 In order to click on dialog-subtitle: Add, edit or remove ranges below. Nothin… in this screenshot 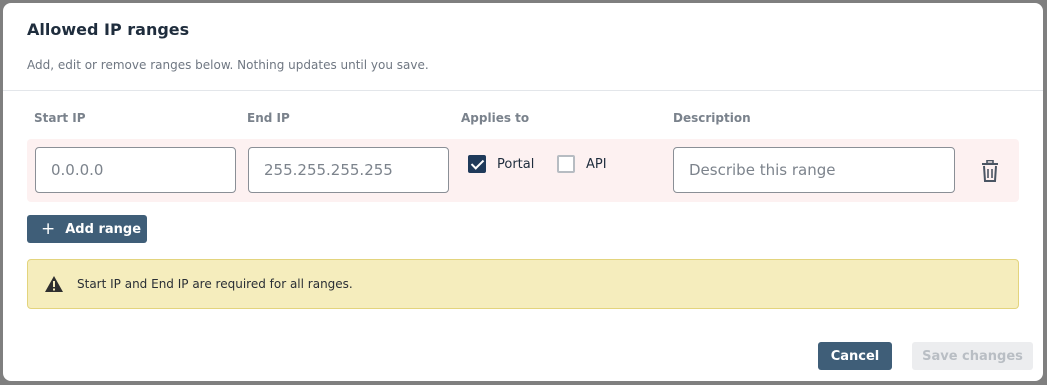, I will do `click(228, 65)`.